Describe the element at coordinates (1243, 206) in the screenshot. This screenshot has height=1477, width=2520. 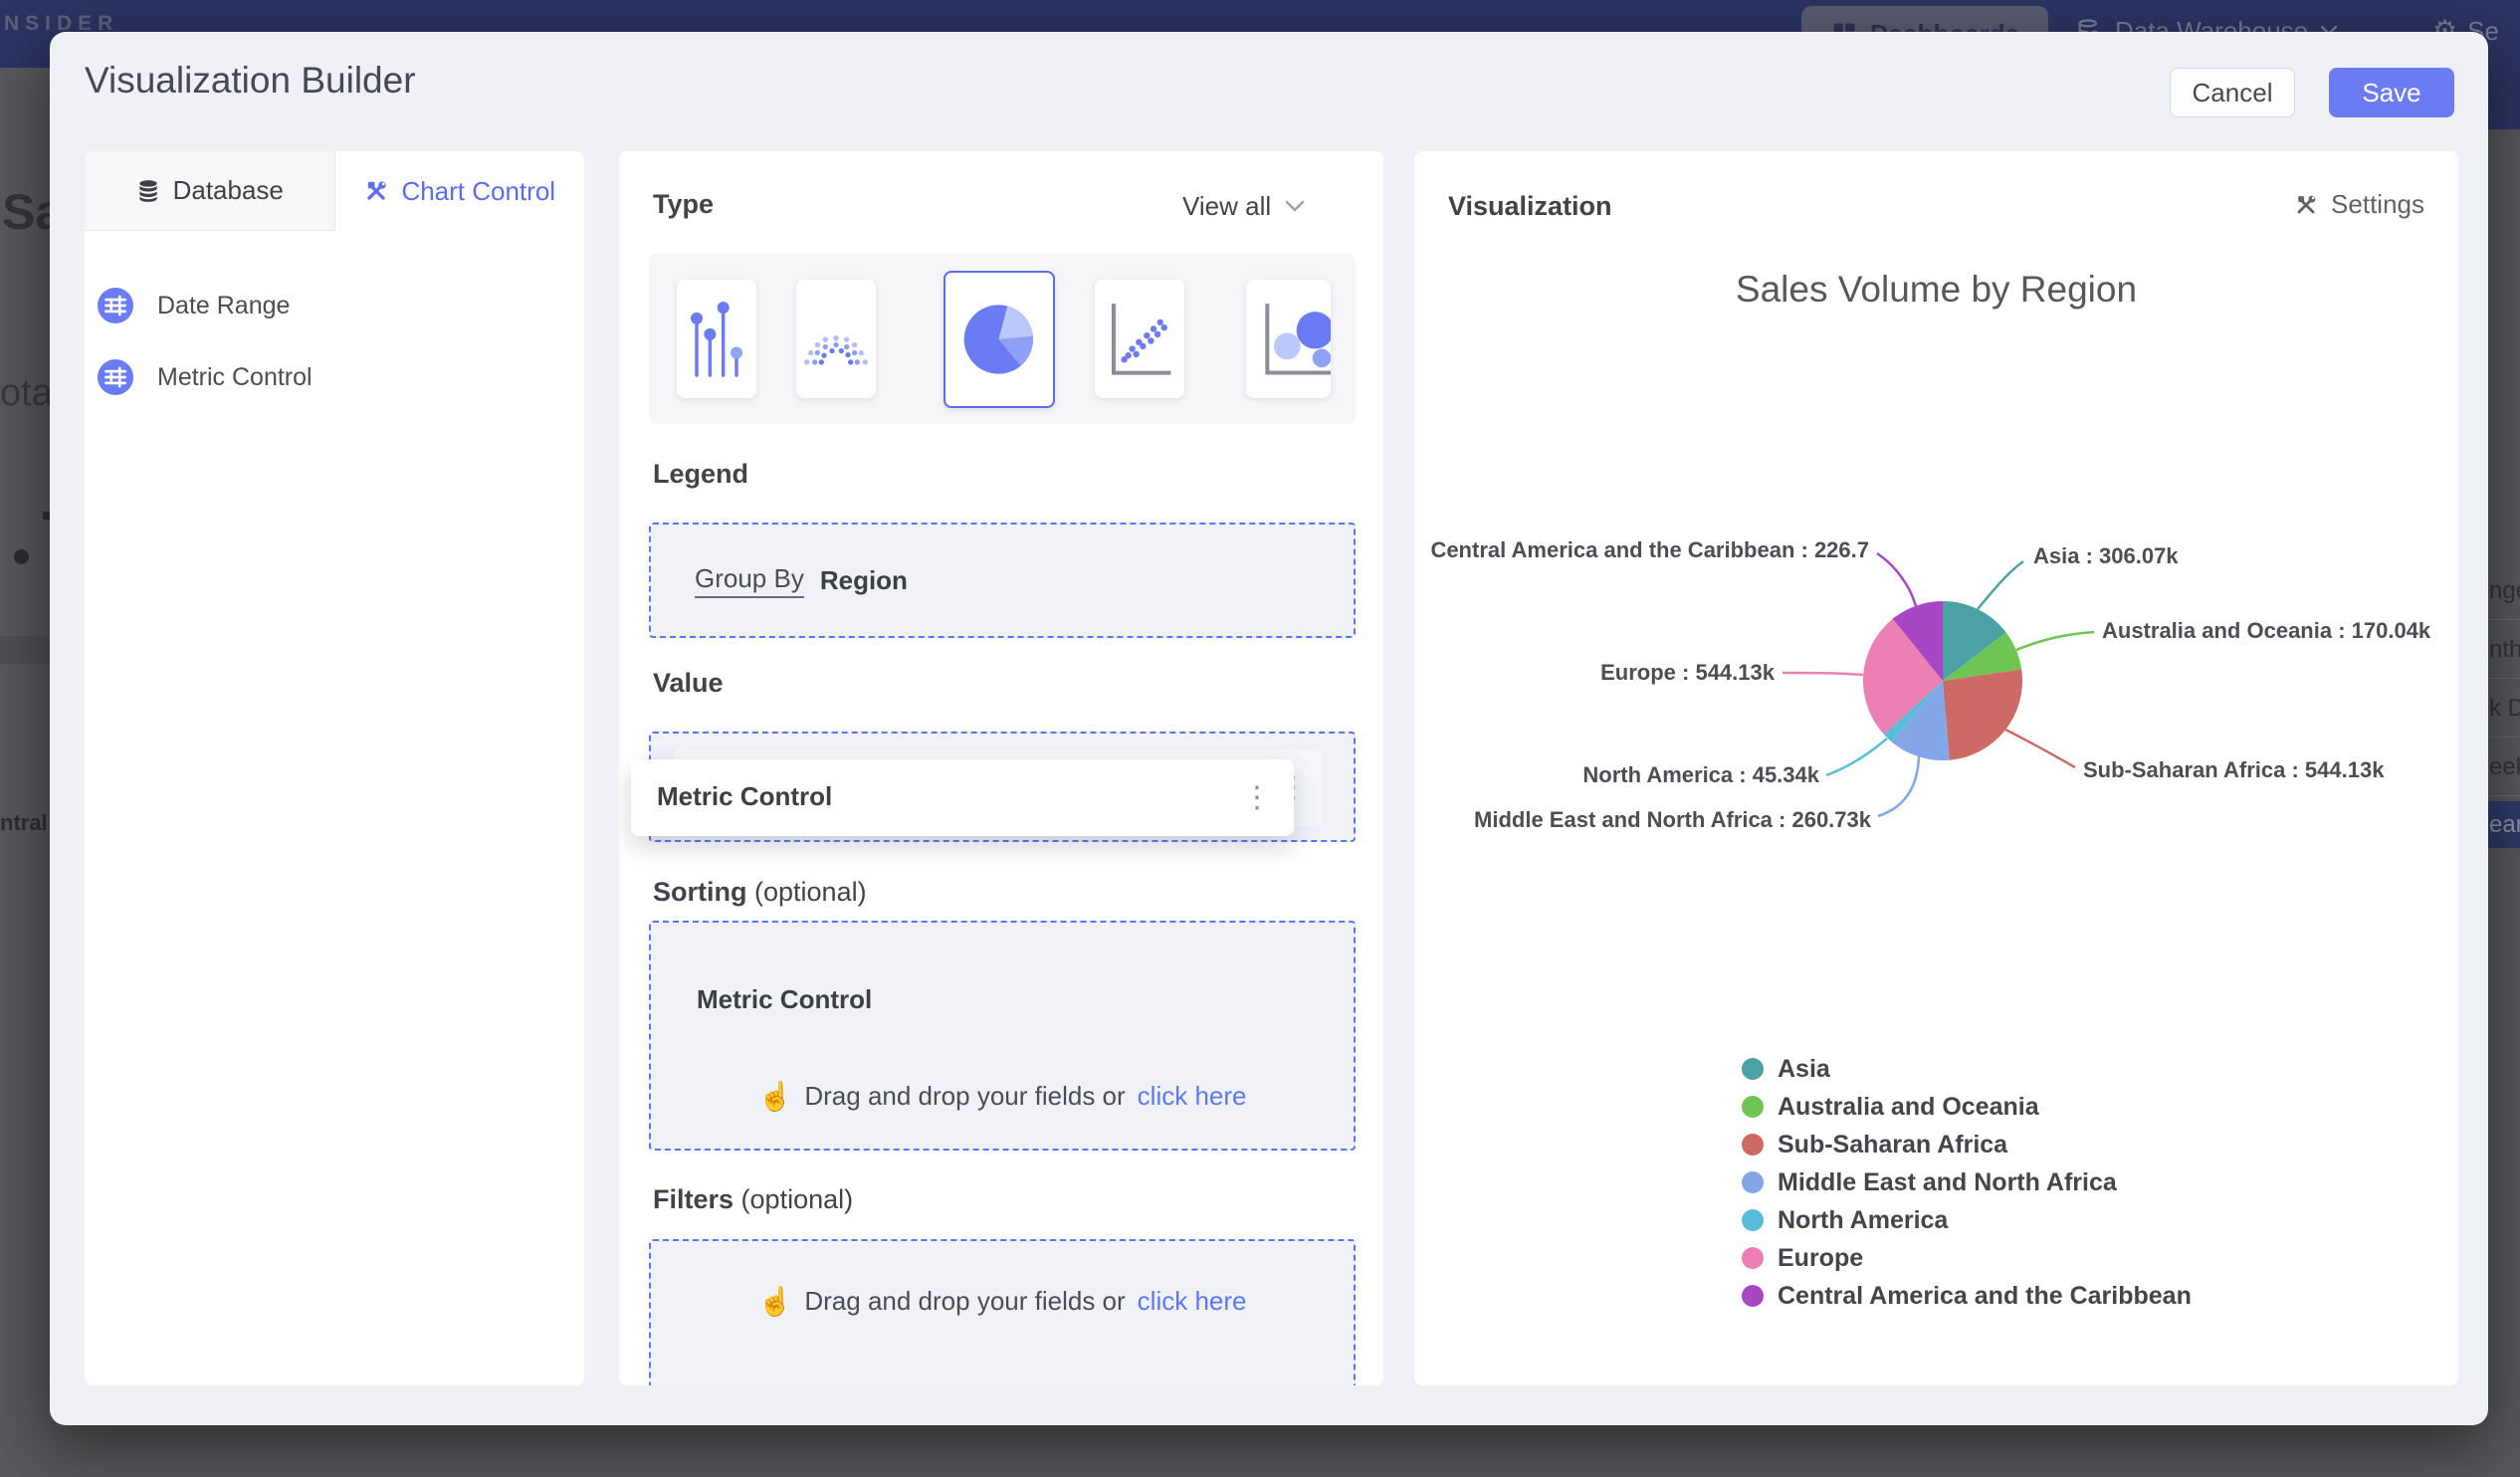
I see `view-all-button: View all` at that location.